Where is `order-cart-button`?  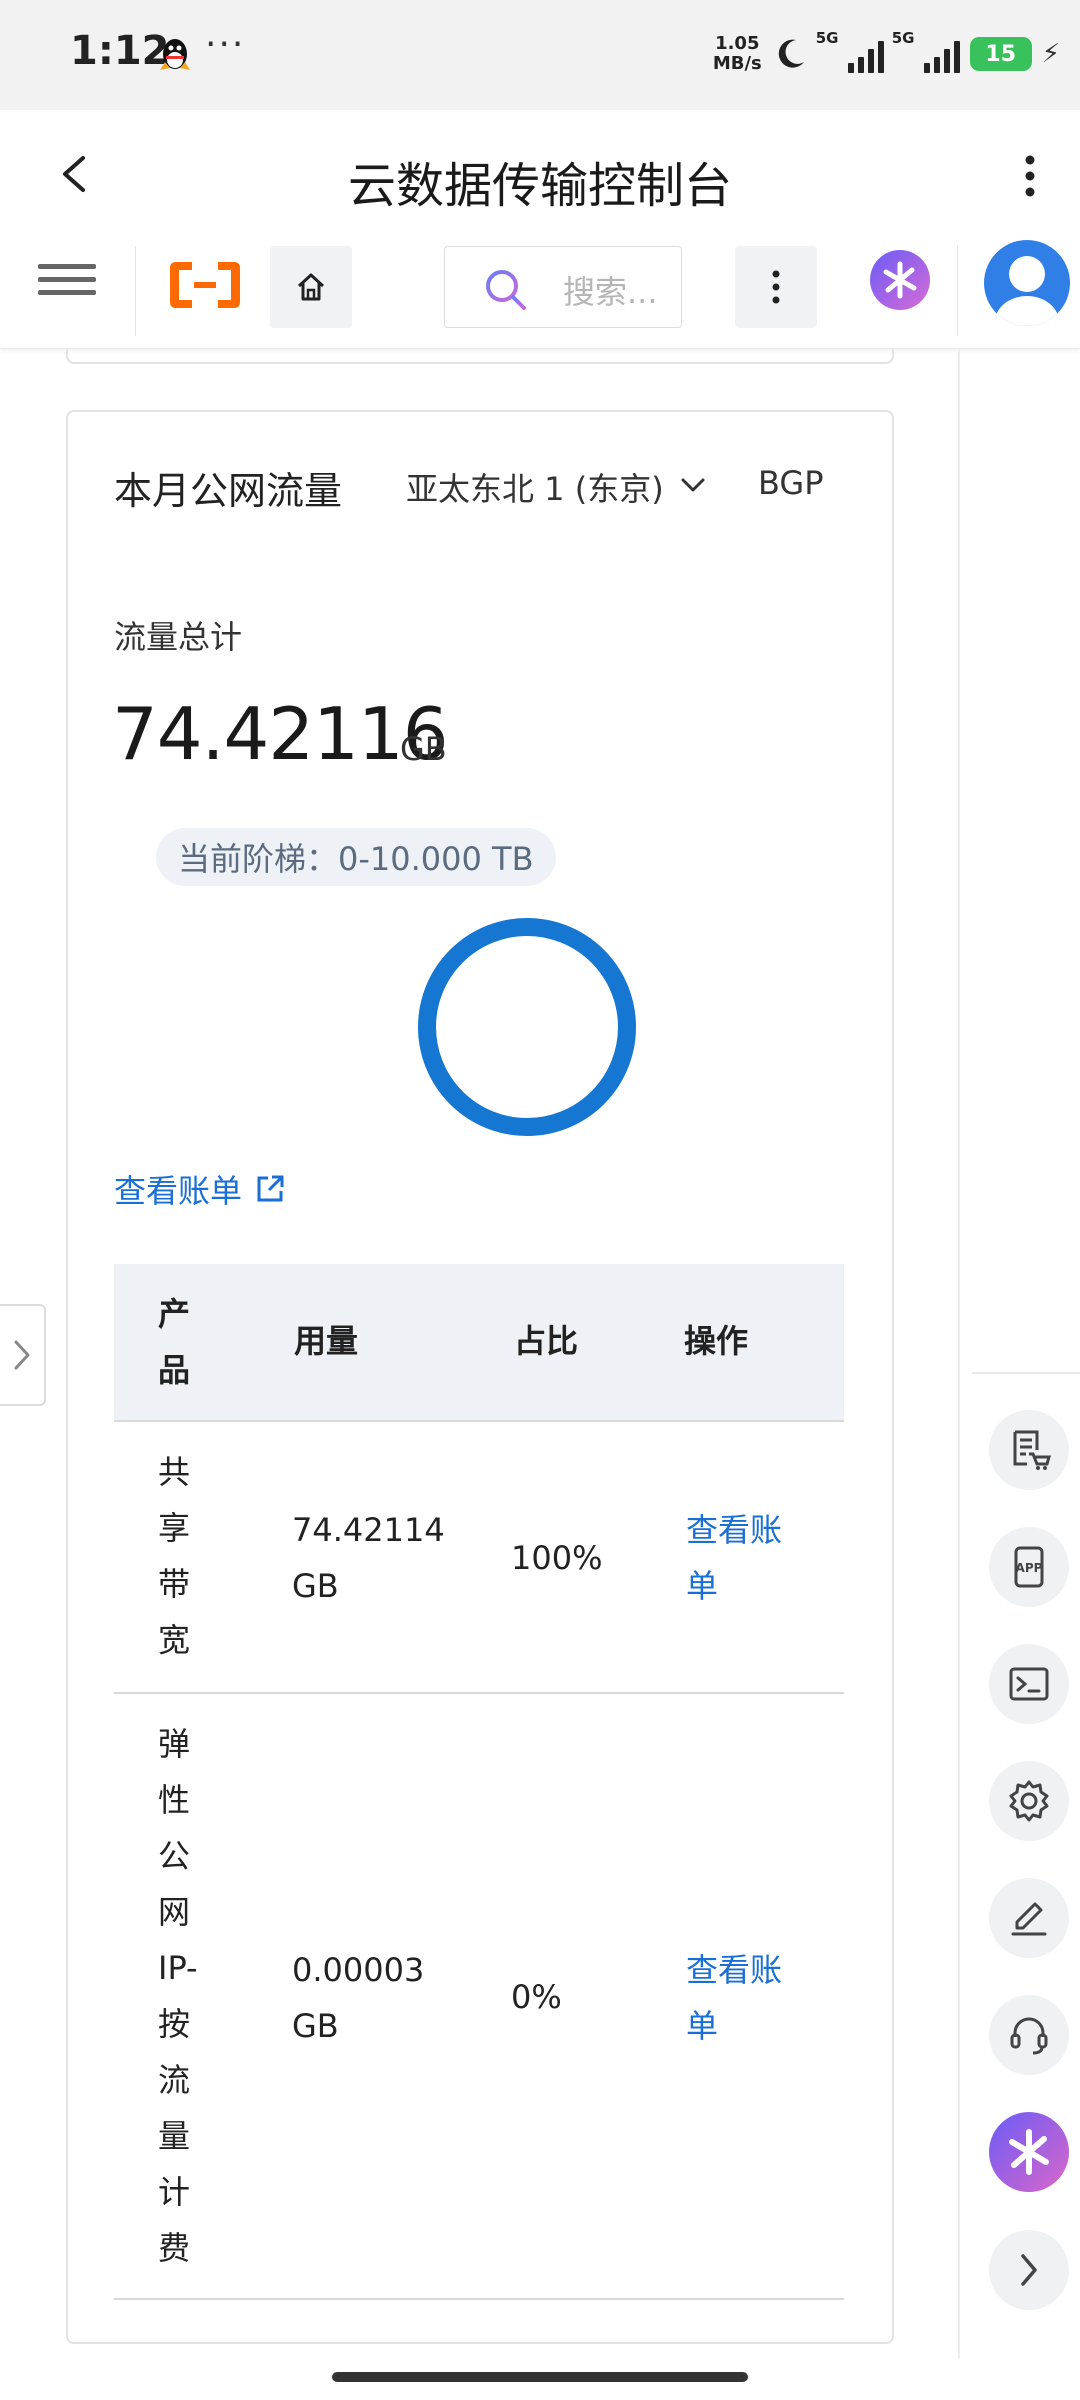
order-cart-button is located at coordinates (1029, 1450).